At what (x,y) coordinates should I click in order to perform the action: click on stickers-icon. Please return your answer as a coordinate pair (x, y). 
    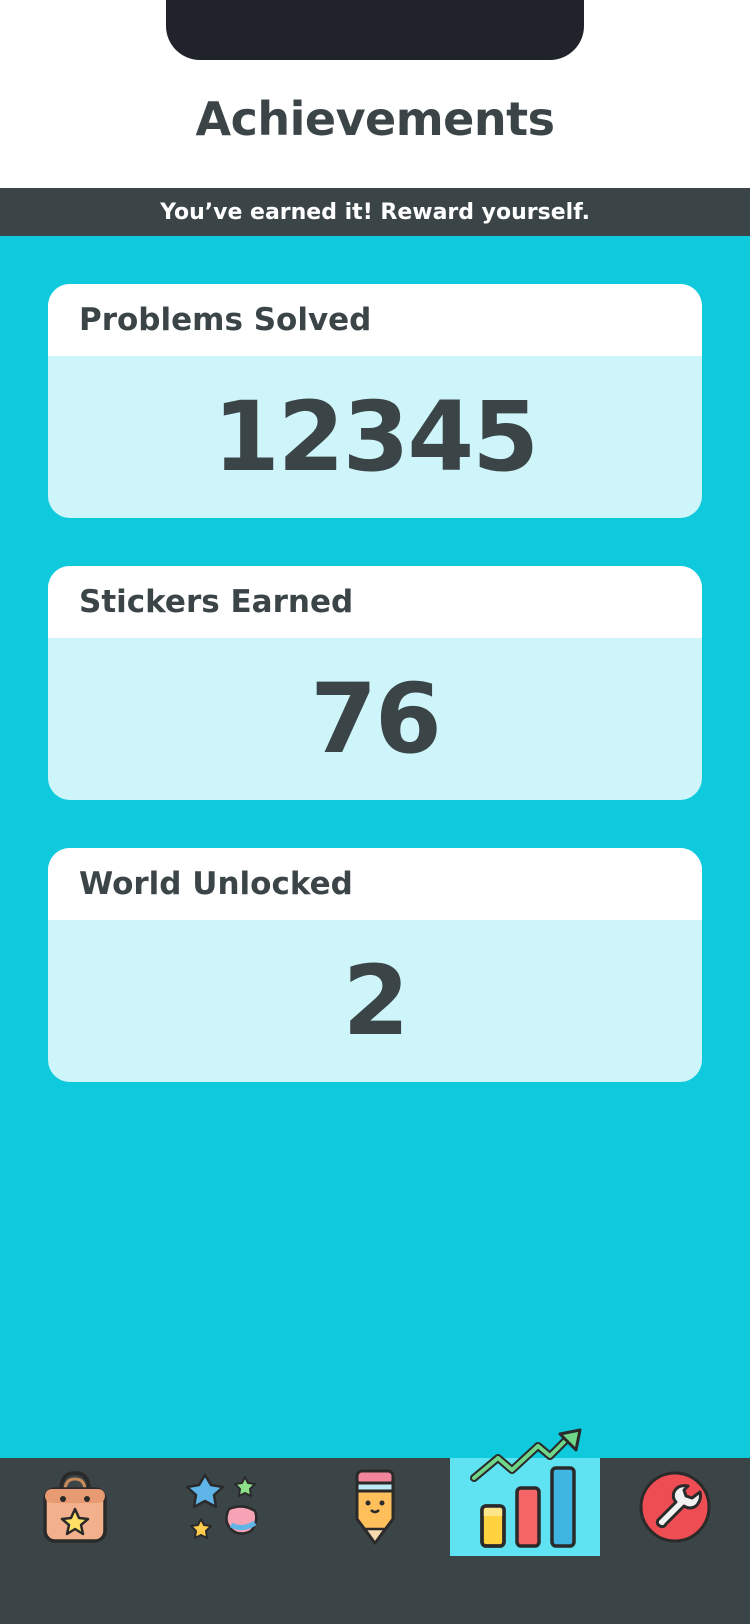
    Looking at the image, I should click on (221, 1506).